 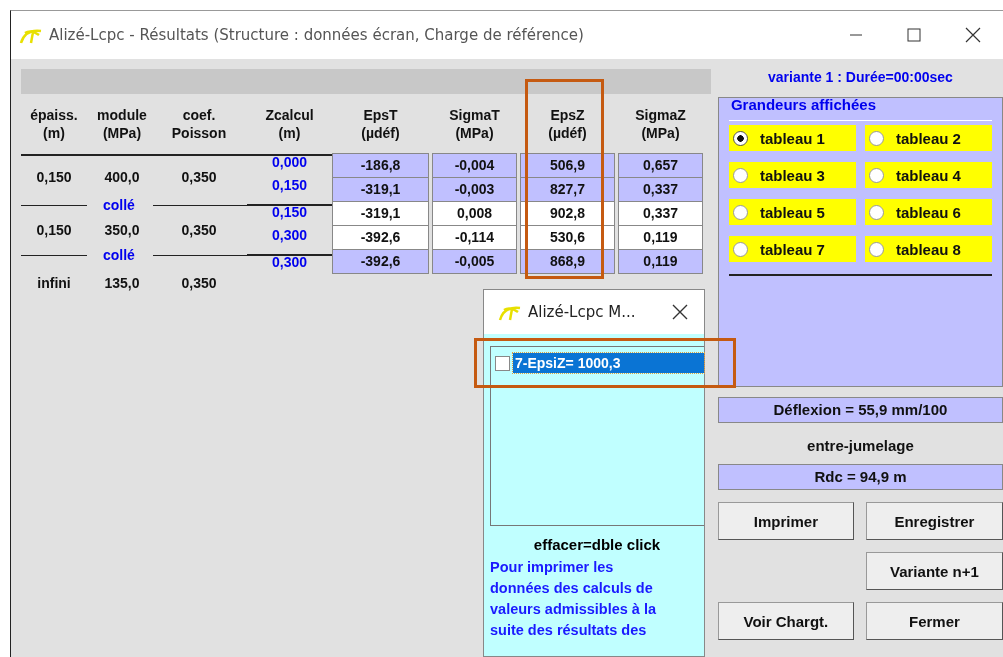 I want to click on table-cell: 868,9, so click(x=567, y=261).